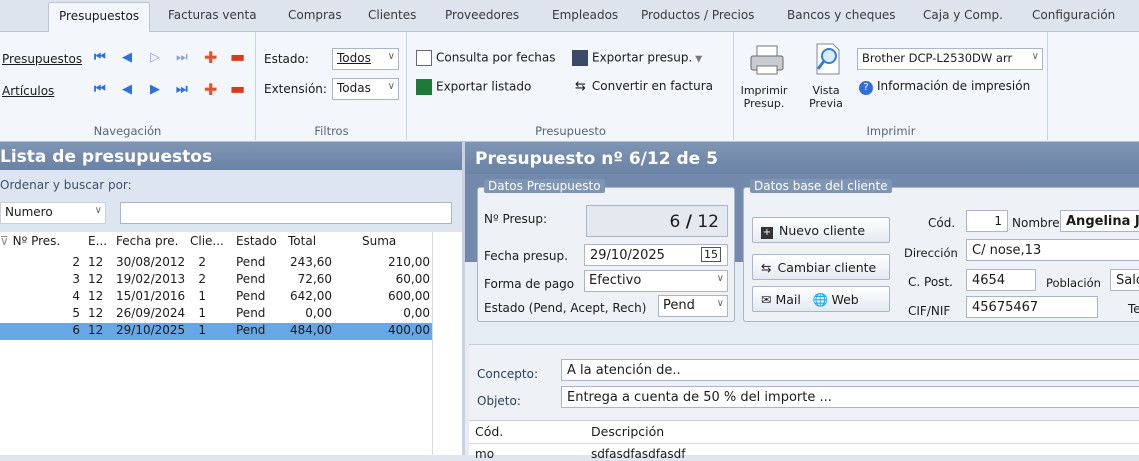 The height and width of the screenshot is (461, 1139). I want to click on printer-icon, so click(767, 60).